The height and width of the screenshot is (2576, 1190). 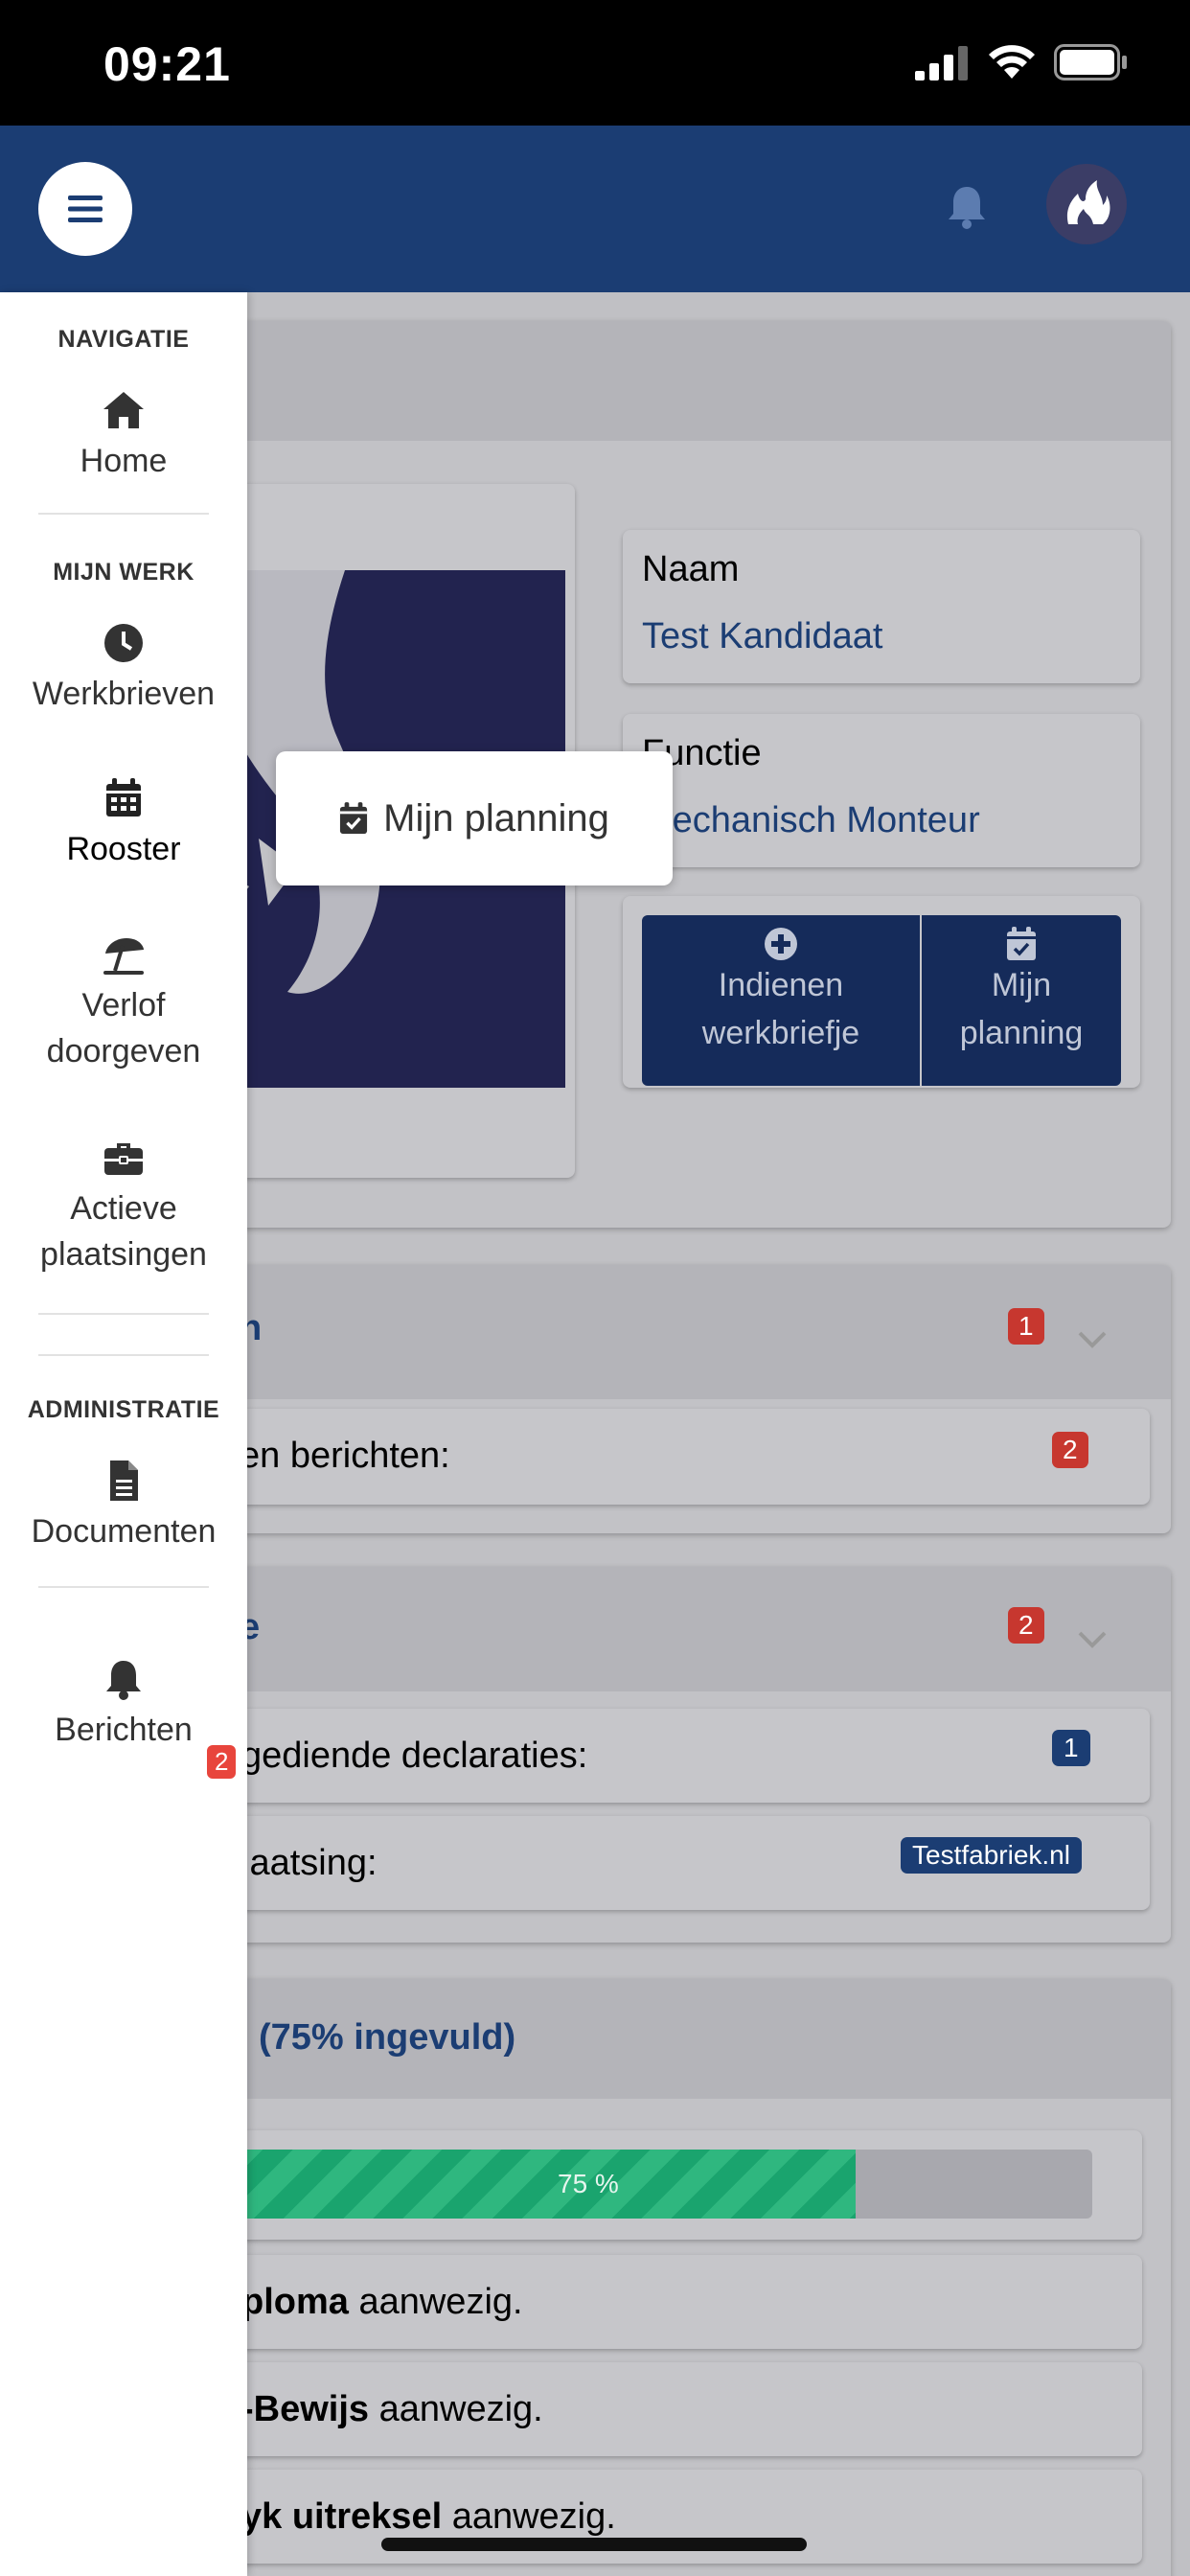 I want to click on indienen-label: Indienen, so click(x=781, y=985).